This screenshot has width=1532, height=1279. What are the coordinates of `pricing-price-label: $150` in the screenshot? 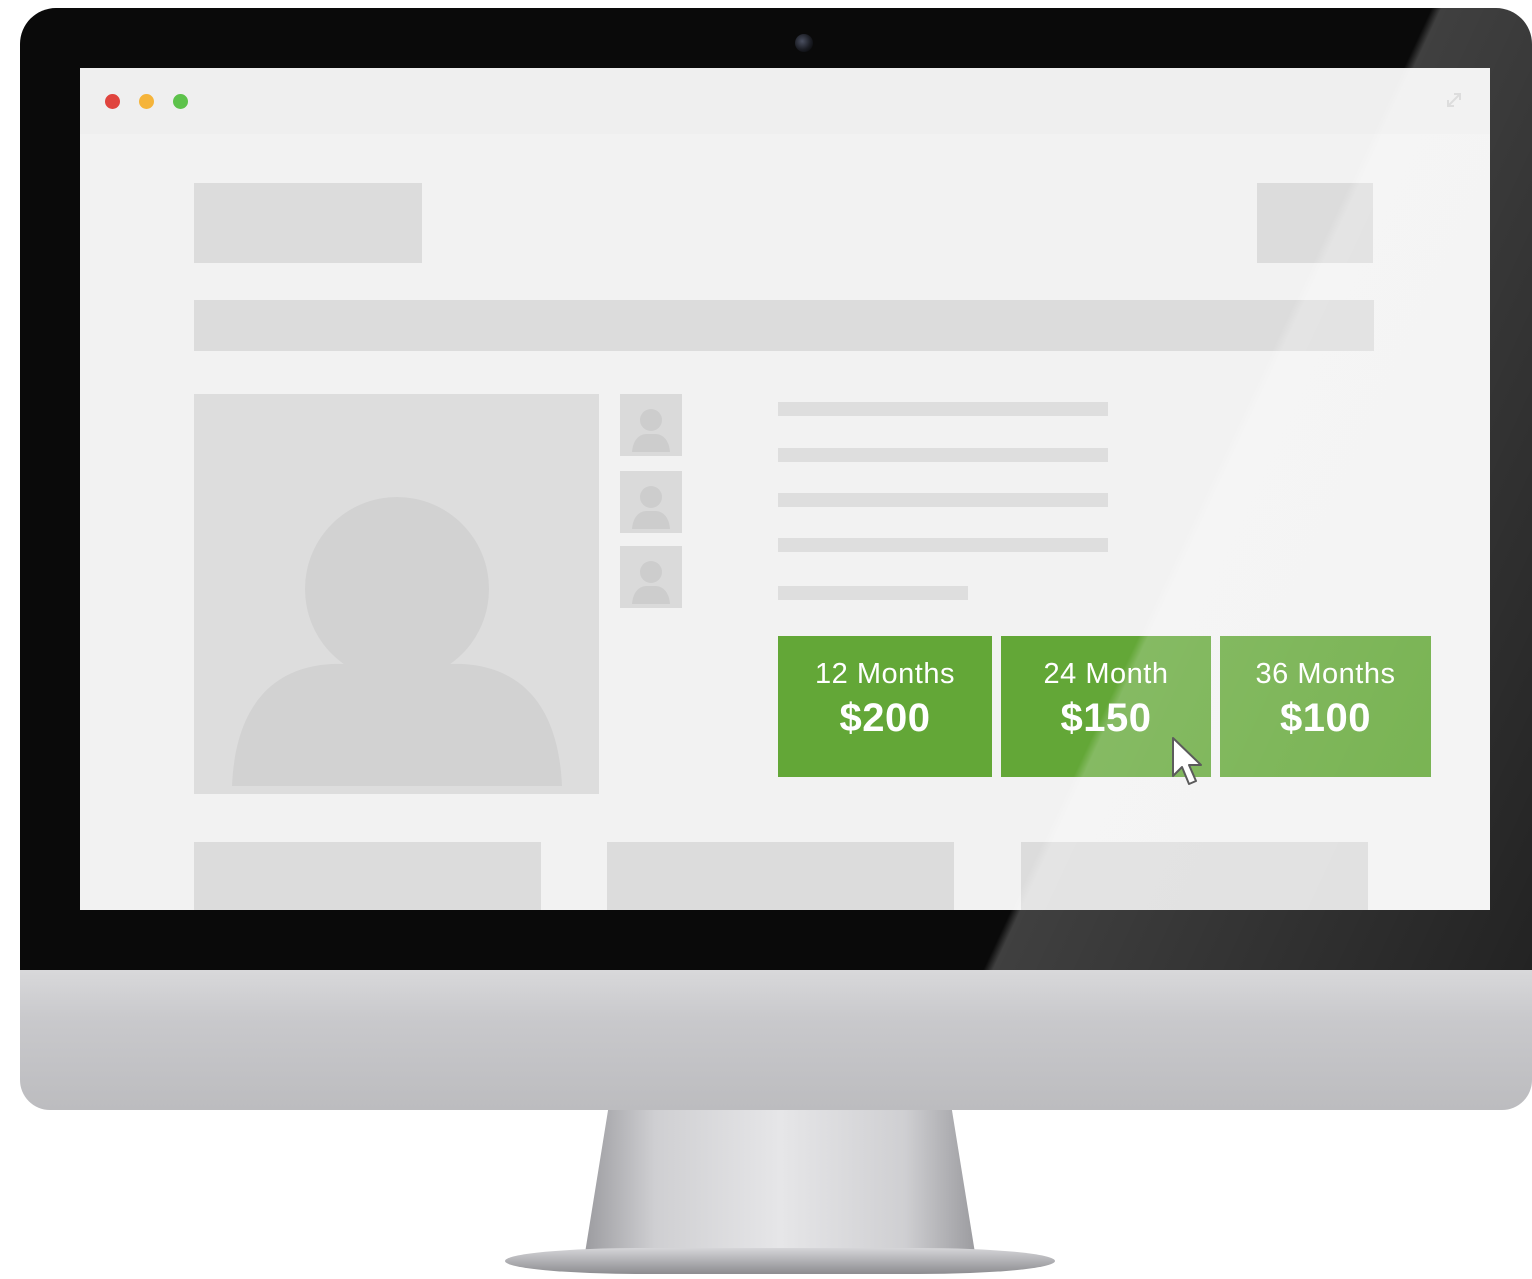 It's located at (1106, 718).